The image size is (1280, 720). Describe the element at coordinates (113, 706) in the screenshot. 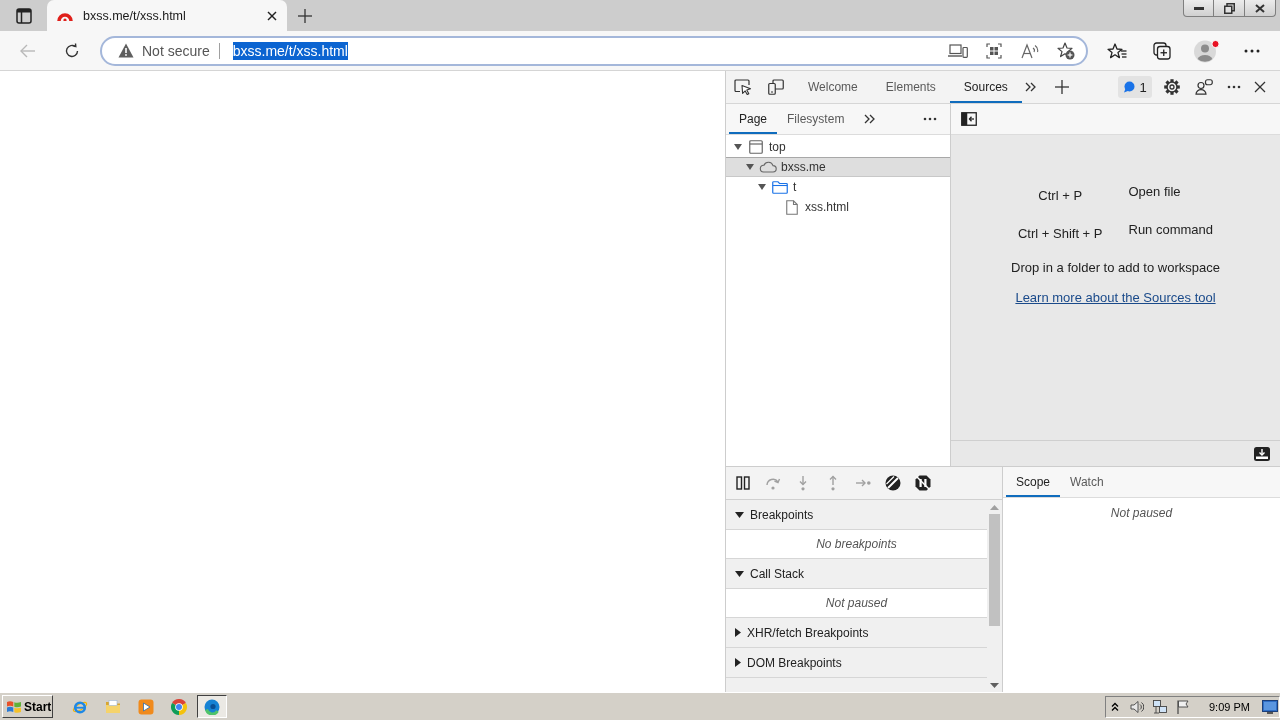

I see `file-explorer-icon` at that location.